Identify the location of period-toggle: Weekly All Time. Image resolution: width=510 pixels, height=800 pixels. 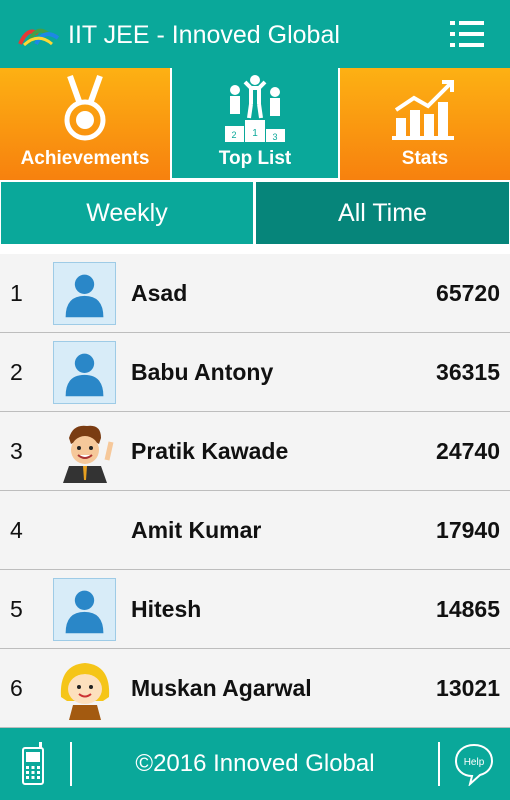
(255, 214).